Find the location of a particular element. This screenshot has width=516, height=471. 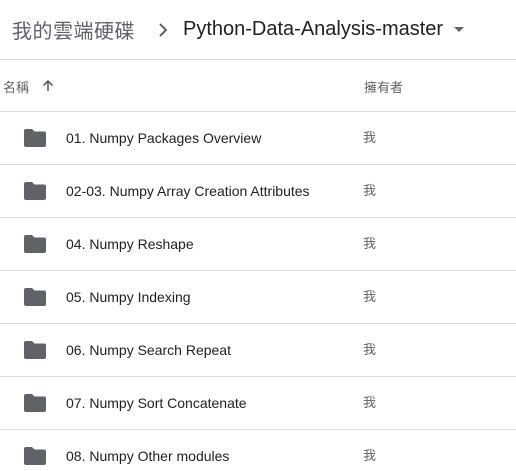

file-row: 05. Numpy Indexing 我 is located at coordinates (258, 297).